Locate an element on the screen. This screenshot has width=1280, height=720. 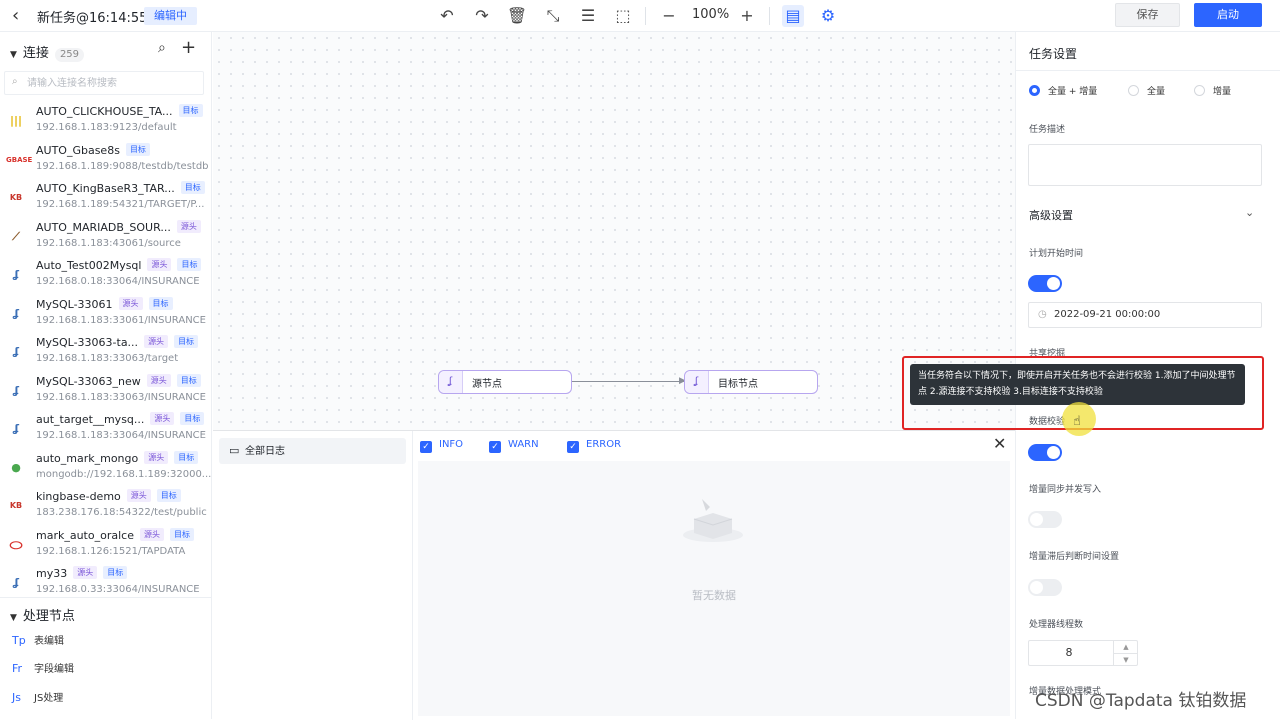
processing-node-field-edit: Fr 字段编辑 is located at coordinates (43, 667).